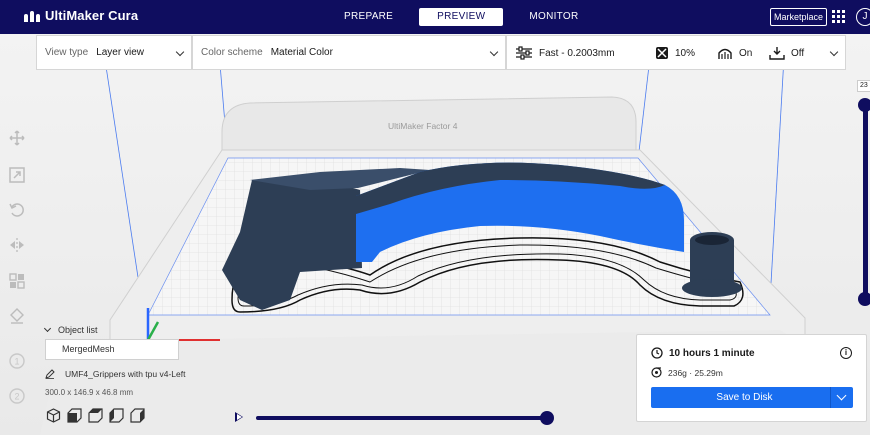  What do you see at coordinates (116, 415) in the screenshot?
I see `left-view-icon` at bounding box center [116, 415].